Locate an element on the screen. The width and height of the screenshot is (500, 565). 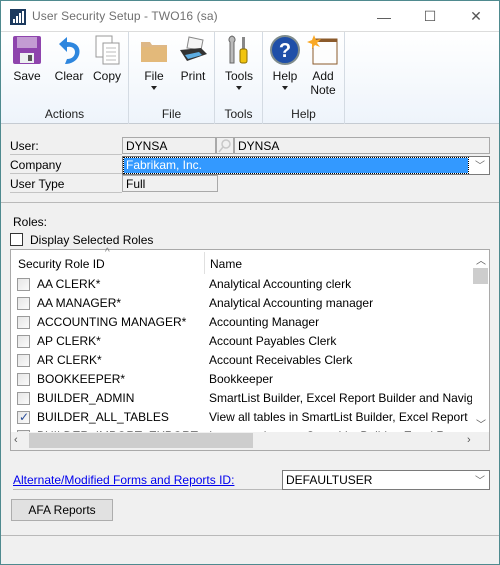
chevron-down-icon is located at coordinates (285, 88).